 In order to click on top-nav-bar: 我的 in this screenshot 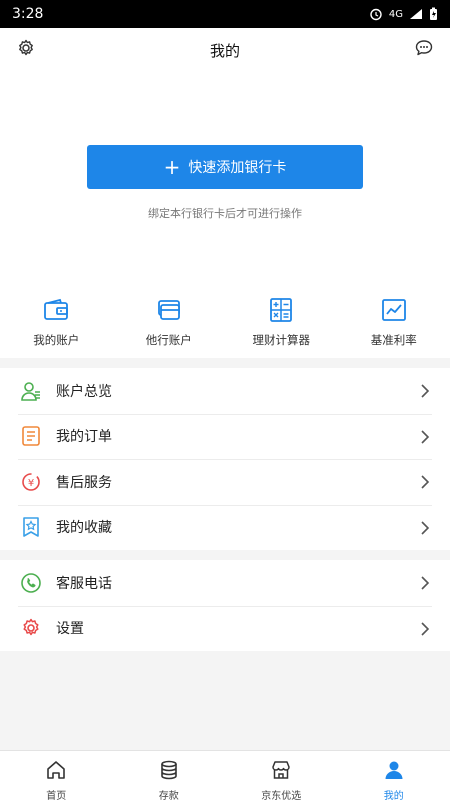, I will do `click(225, 50)`.